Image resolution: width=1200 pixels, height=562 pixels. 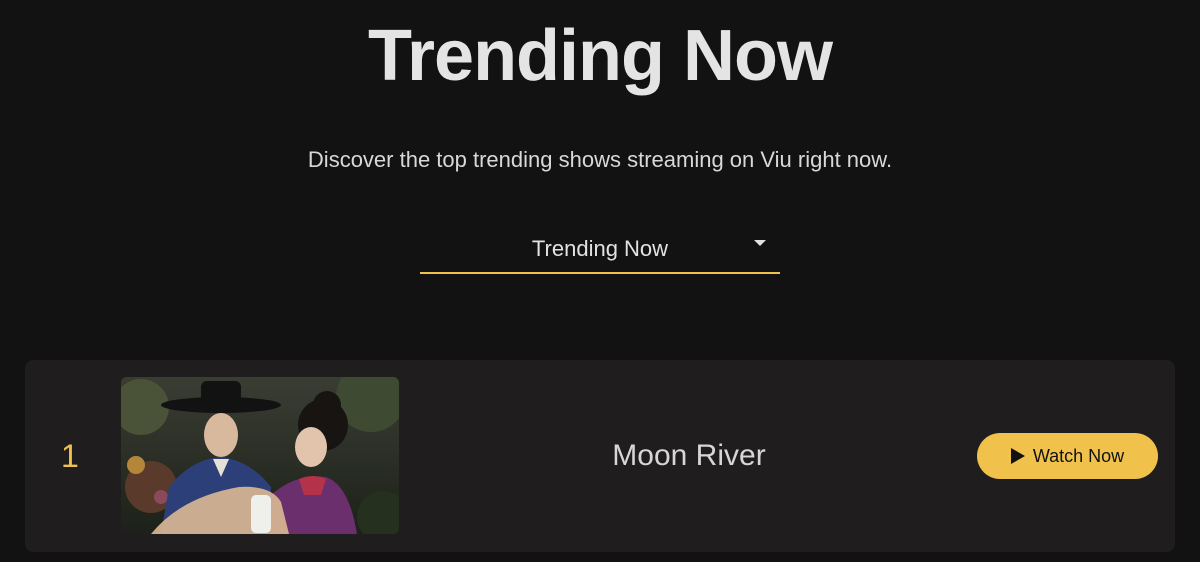 I want to click on play-icon, so click(x=1017, y=456).